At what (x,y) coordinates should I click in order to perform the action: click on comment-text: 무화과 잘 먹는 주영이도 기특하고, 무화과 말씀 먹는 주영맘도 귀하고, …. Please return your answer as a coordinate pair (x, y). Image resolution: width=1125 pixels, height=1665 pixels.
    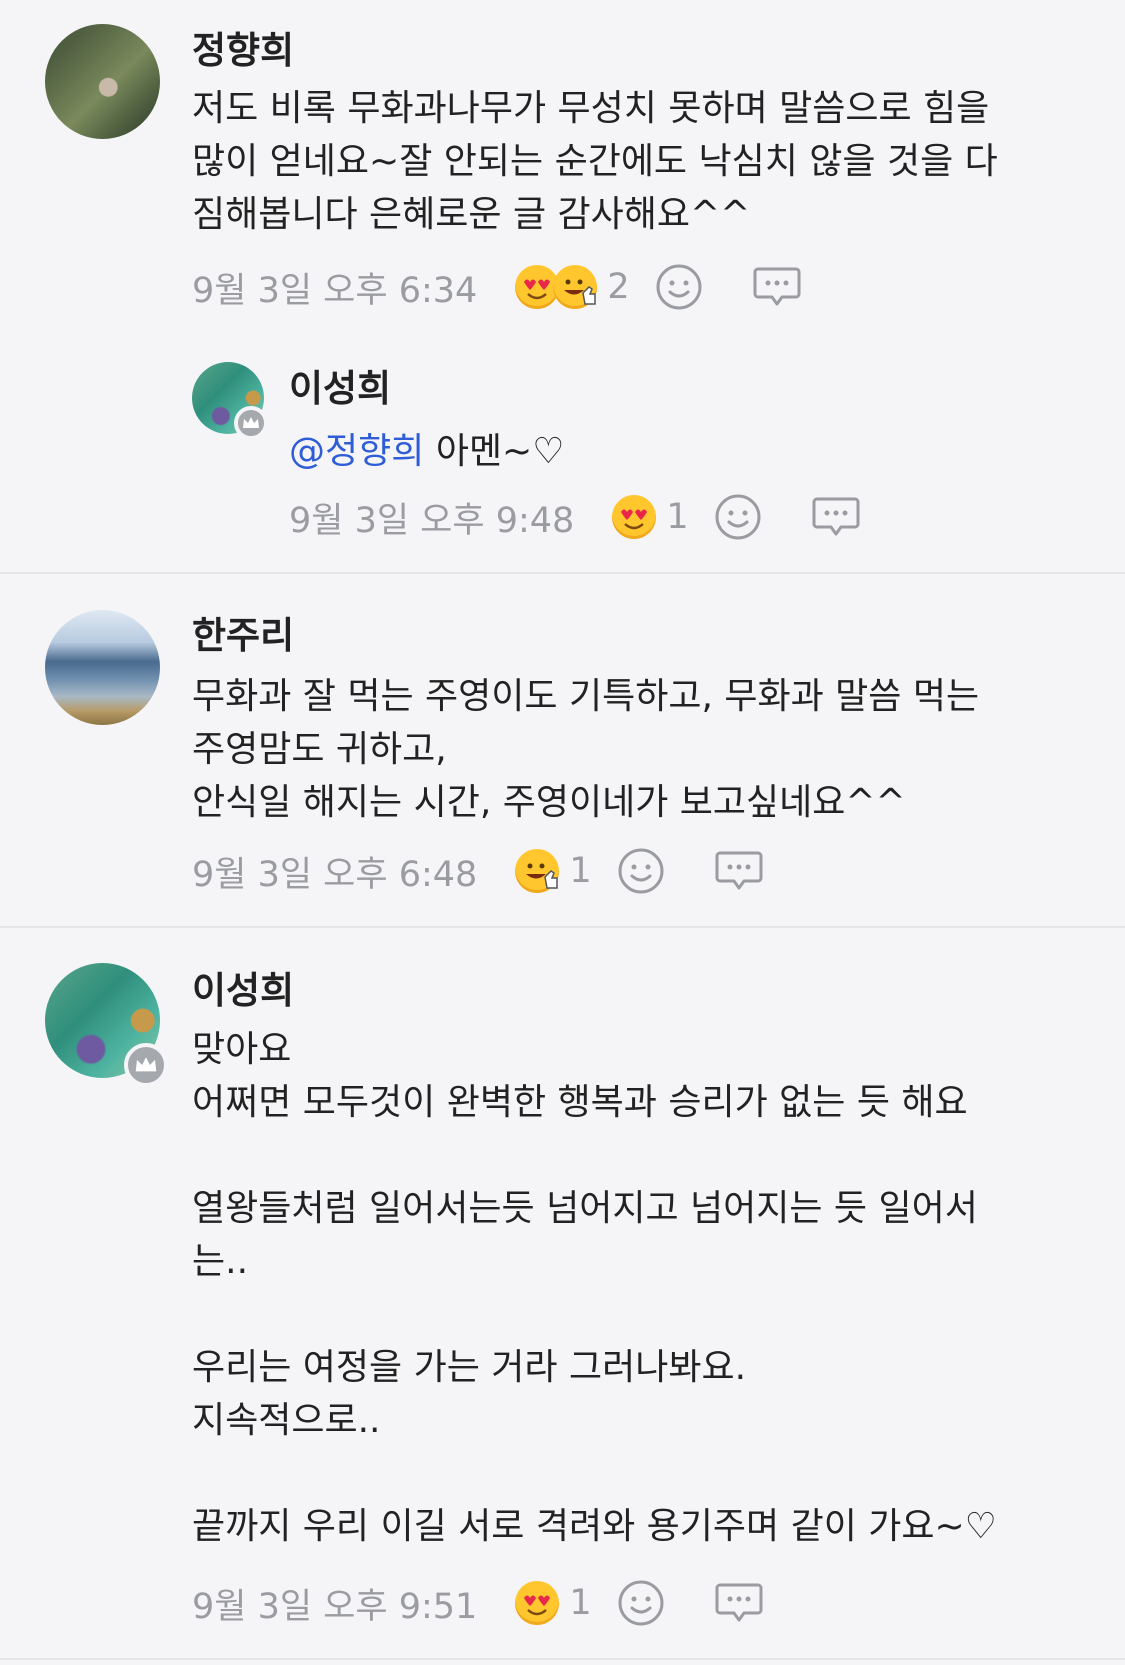
    Looking at the image, I should click on (586, 749).